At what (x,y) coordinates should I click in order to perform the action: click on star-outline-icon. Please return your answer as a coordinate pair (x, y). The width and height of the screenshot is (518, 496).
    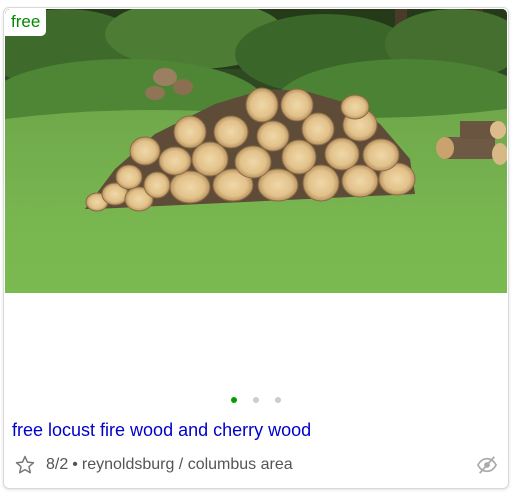
    Looking at the image, I should click on (25, 465).